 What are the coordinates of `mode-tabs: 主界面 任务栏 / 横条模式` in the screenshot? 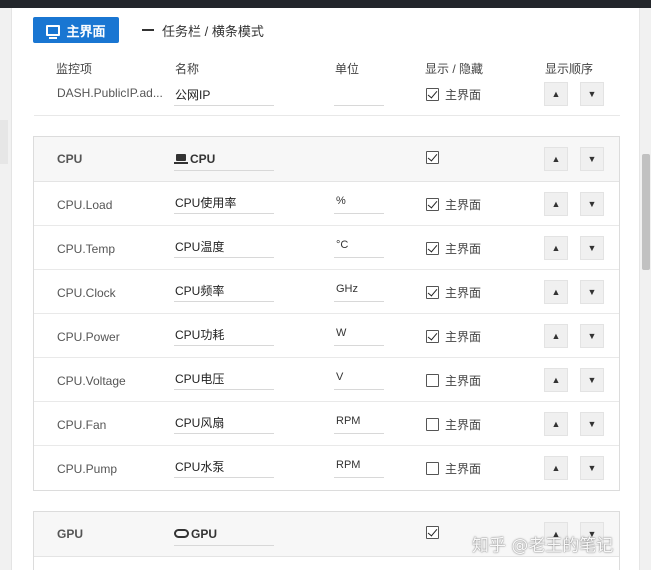 It's located at (325, 28).